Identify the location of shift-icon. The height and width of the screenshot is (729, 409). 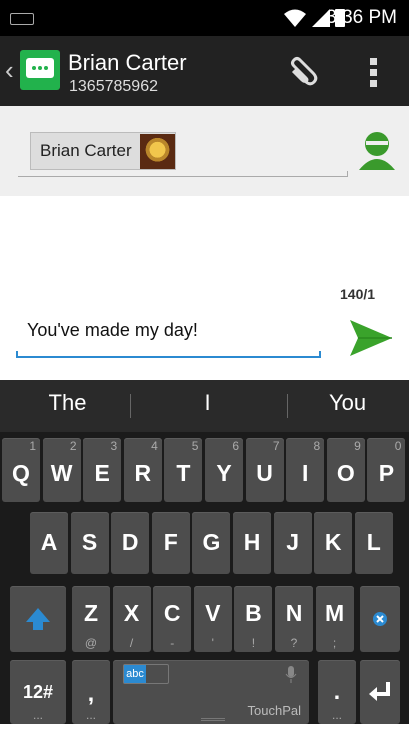
(38, 619).